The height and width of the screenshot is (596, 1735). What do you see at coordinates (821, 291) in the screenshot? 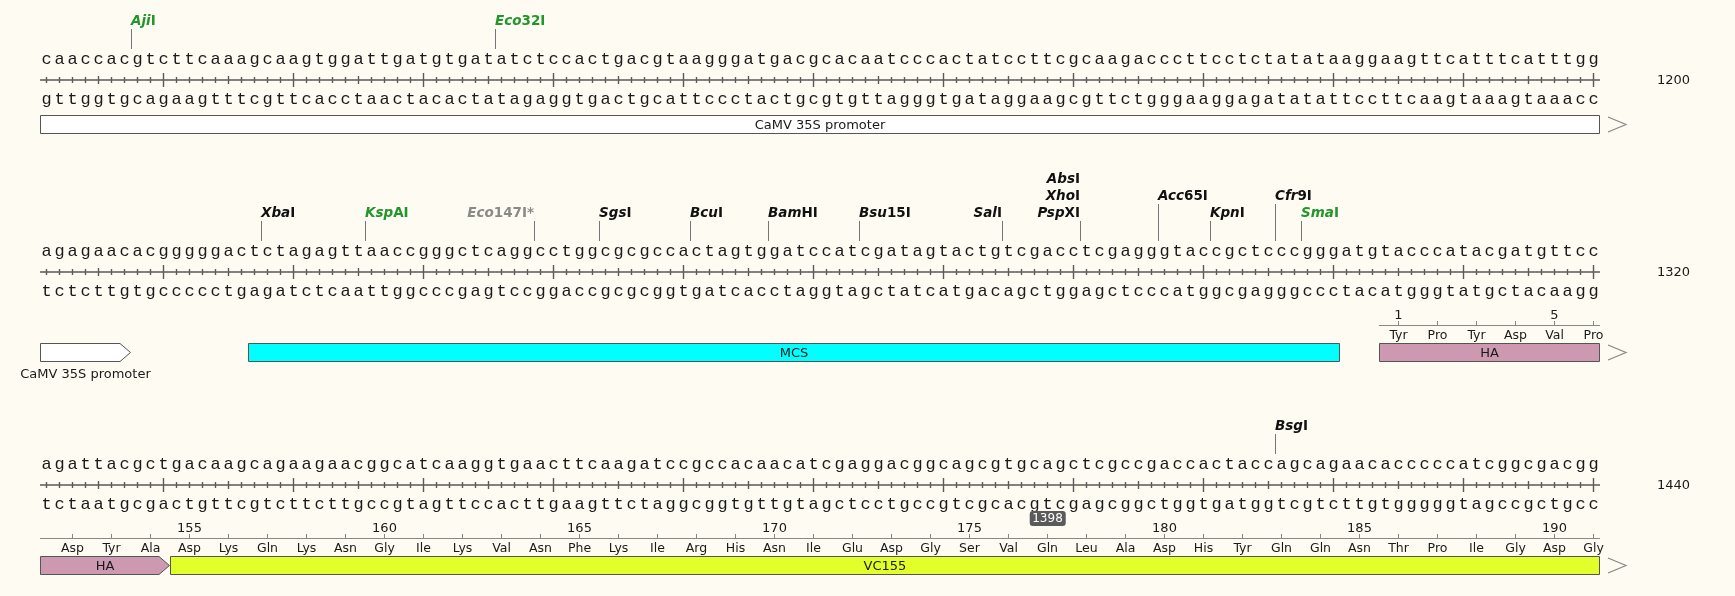
I see `bottom-strand-sequence: tctcttgtgccccctgagatctcaattggcccgagtccggaccgcgcggtgatcacctaggtagctatcatgacagctggagctcccatggcgagggccctacatgggtatgctacaagg` at bounding box center [821, 291].